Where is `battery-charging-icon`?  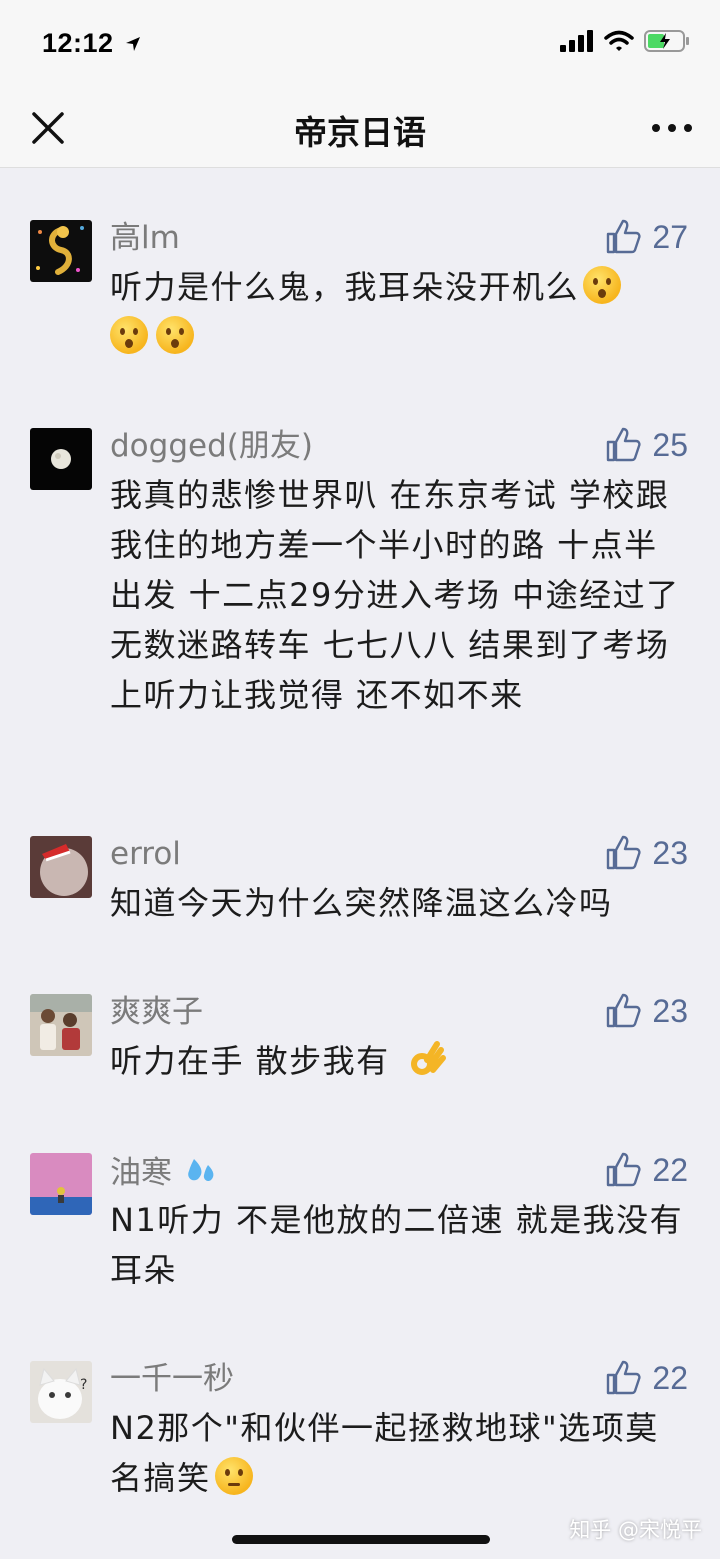
battery-charging-icon is located at coordinates (666, 41).